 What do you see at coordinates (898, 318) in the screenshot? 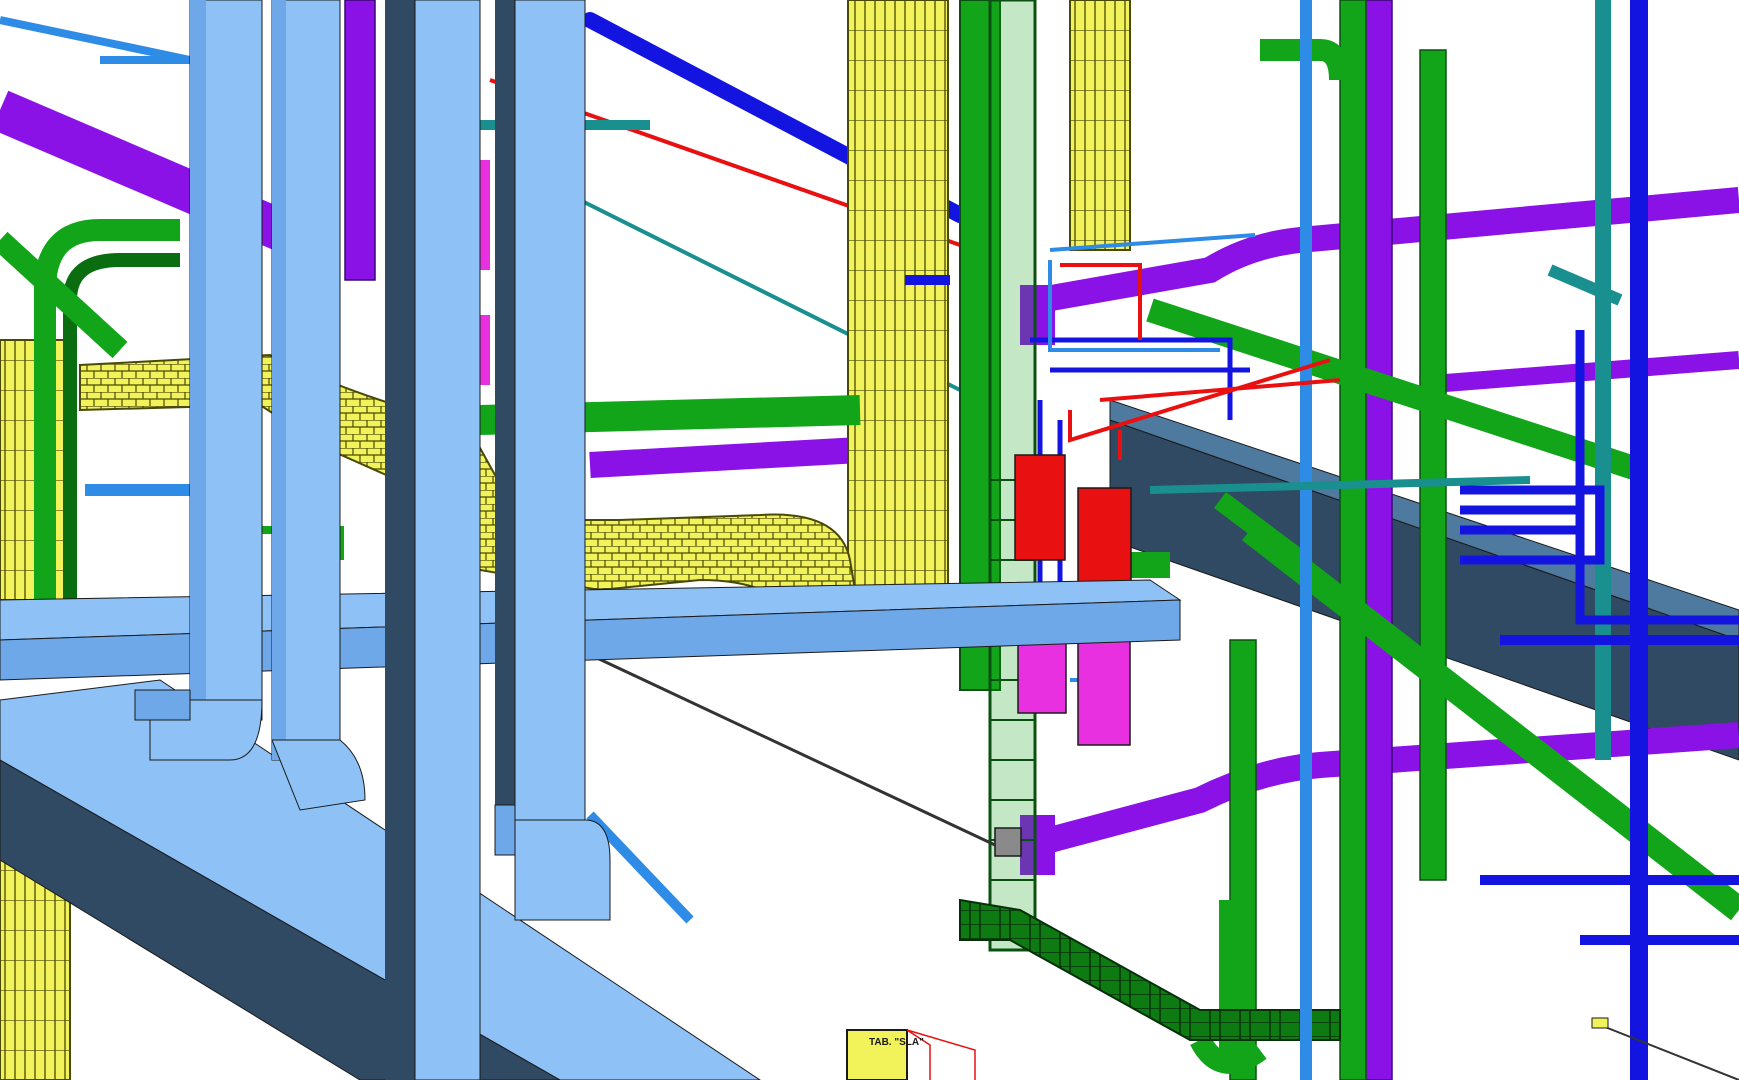
I see `ladder-tray-vertical-main` at bounding box center [898, 318].